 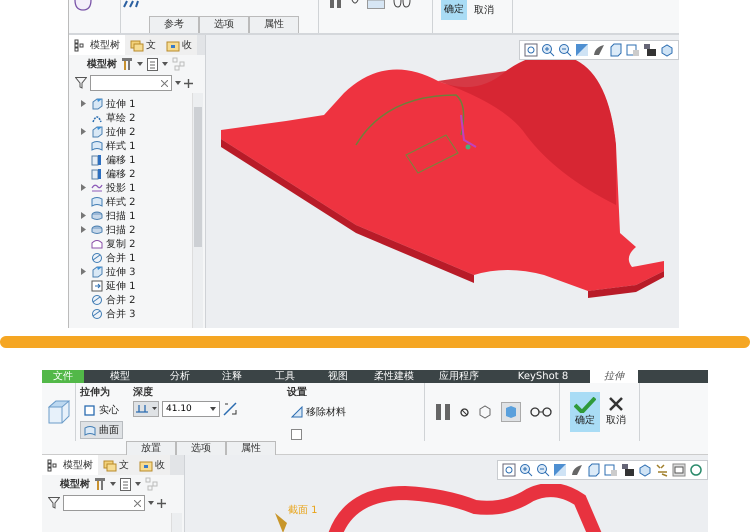 What do you see at coordinates (614, 376) in the screenshot?
I see `menu-tab: 拉伸` at bounding box center [614, 376].